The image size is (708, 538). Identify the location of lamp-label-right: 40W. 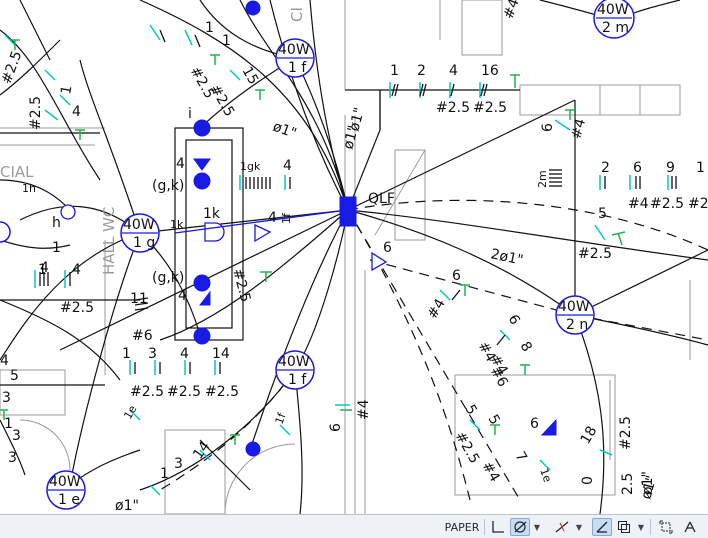
(574, 307).